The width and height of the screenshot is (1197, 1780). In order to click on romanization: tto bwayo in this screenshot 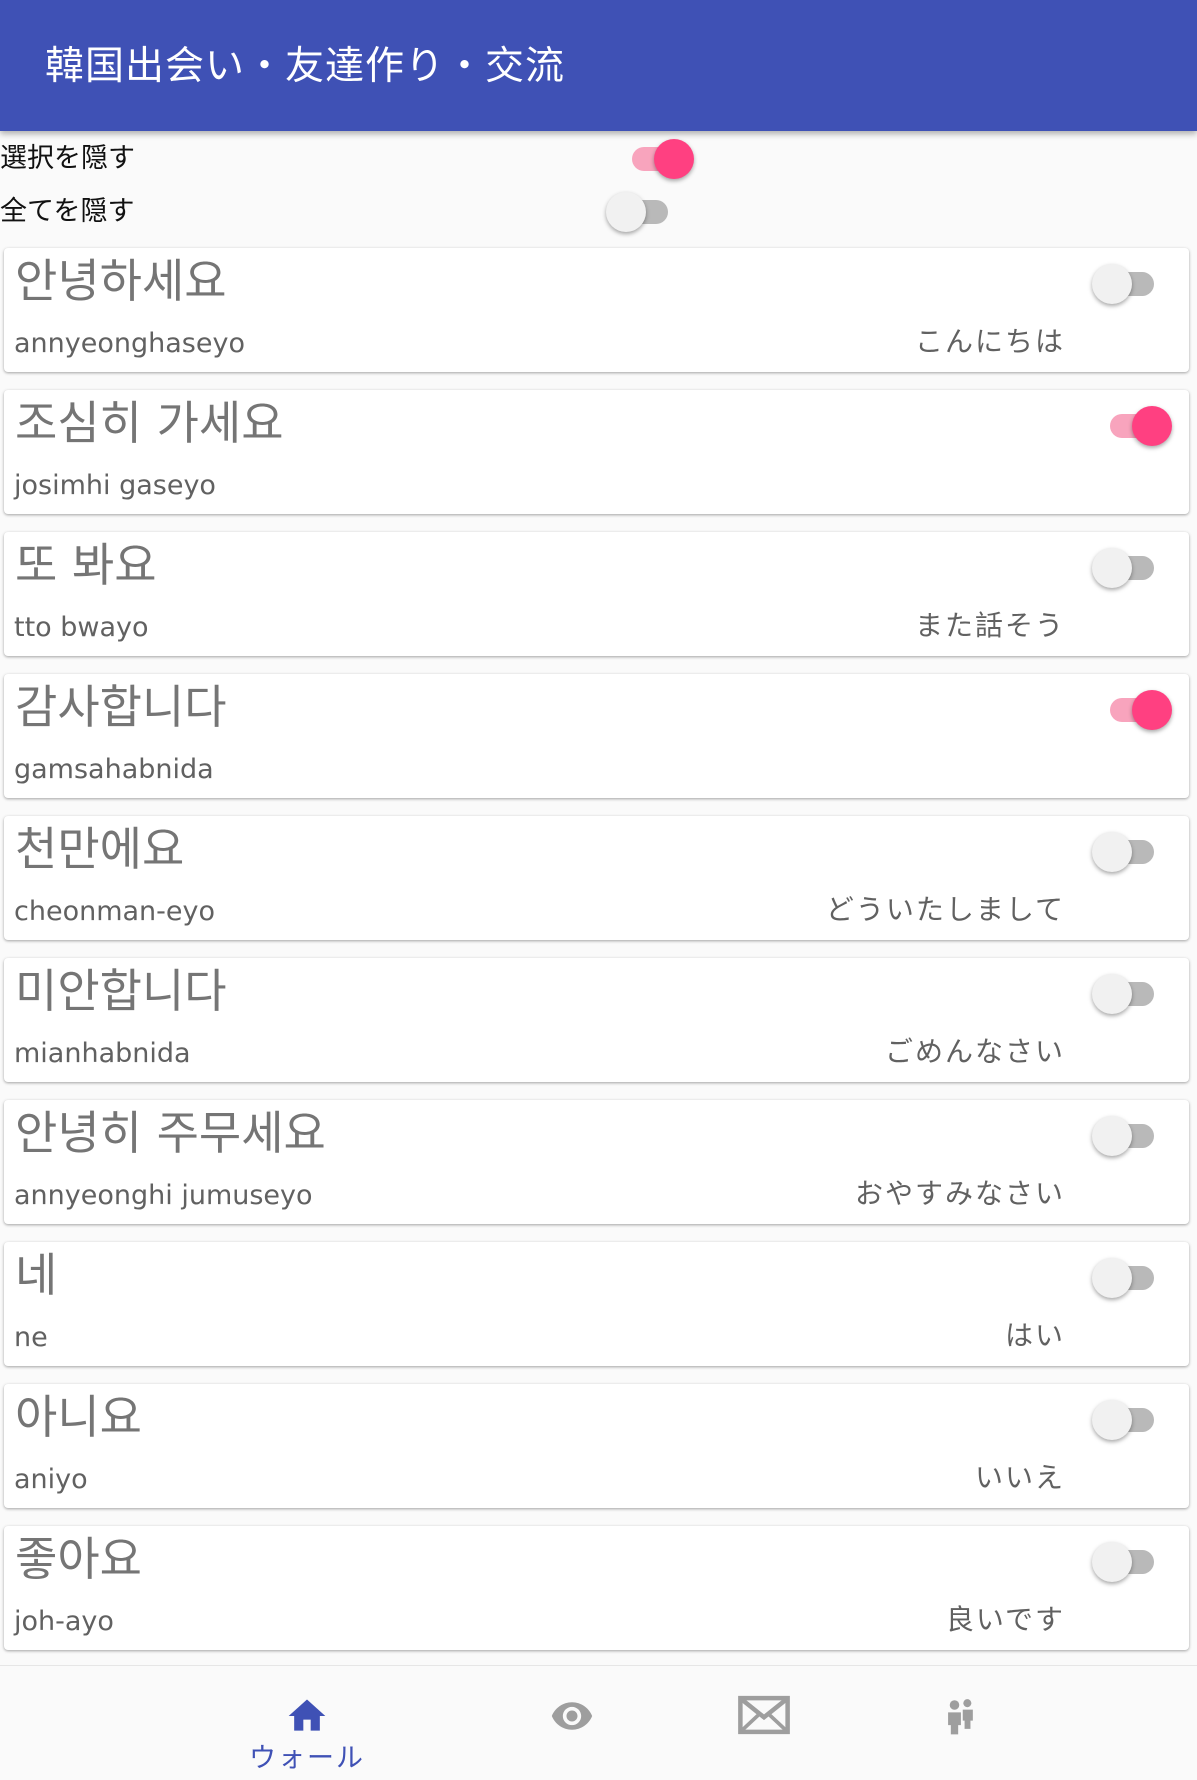, I will do `click(81, 627)`.